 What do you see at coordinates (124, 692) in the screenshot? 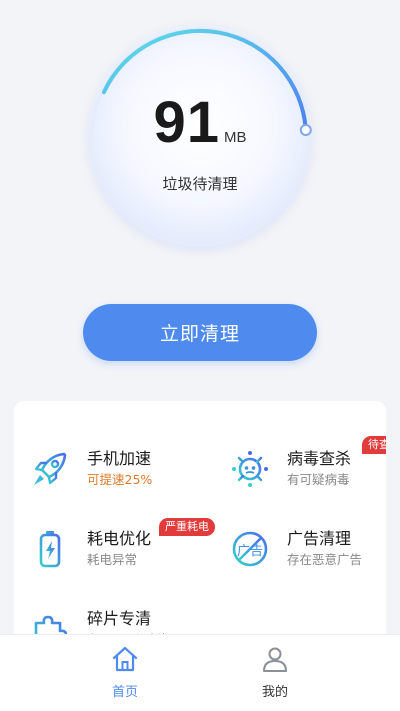
I see `nav-home-label: 首页` at bounding box center [124, 692].